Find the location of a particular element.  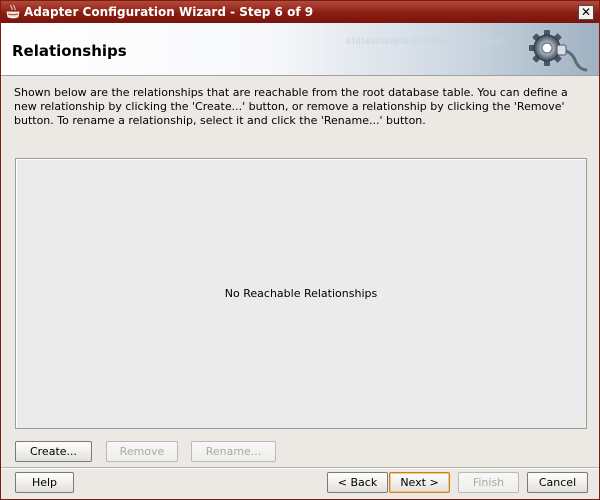

remove-button-label: Remove is located at coordinates (142, 451).